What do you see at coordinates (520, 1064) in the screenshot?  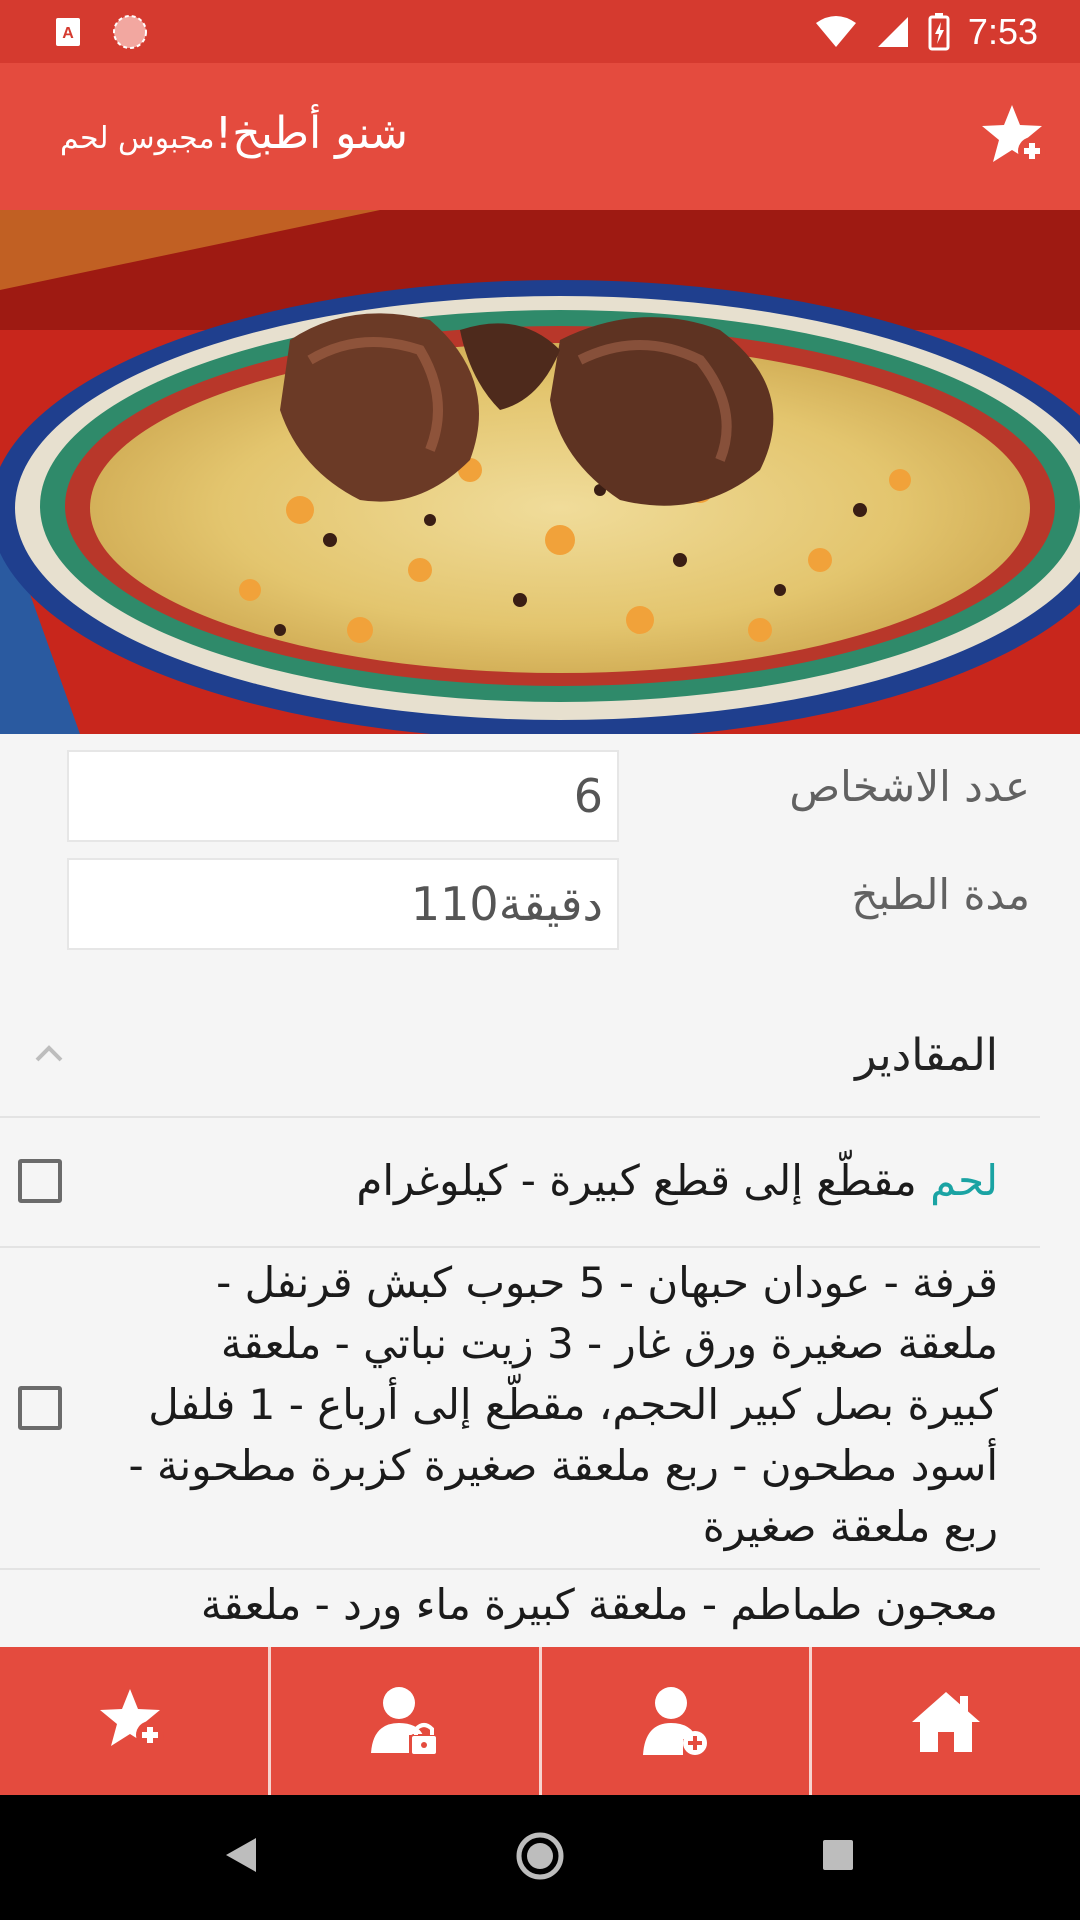 I see `ingredients-header: المقادير` at bounding box center [520, 1064].